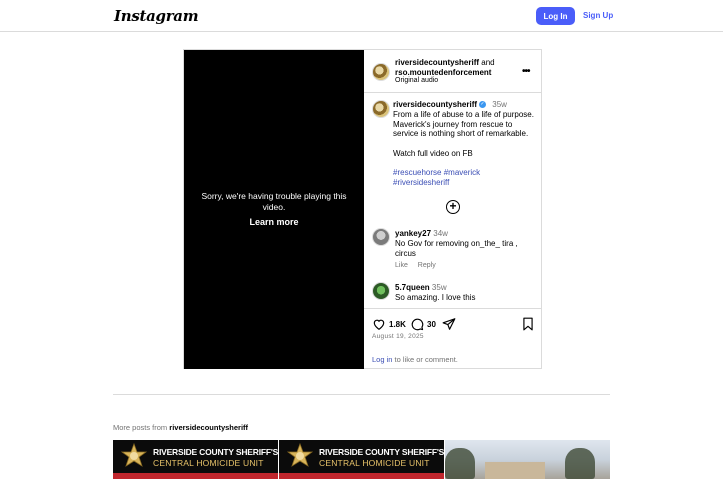  What do you see at coordinates (426, 359) in the screenshot?
I see `login-prompt-text: to like or comment.` at bounding box center [426, 359].